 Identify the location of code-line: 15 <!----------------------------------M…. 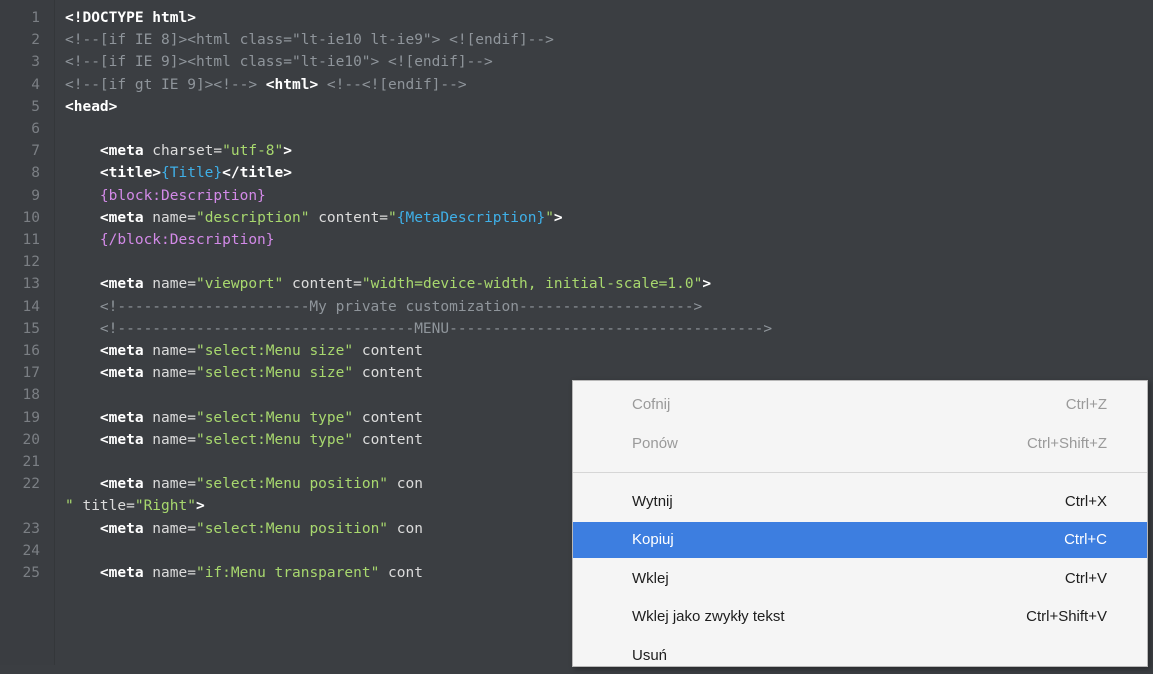
(576, 329).